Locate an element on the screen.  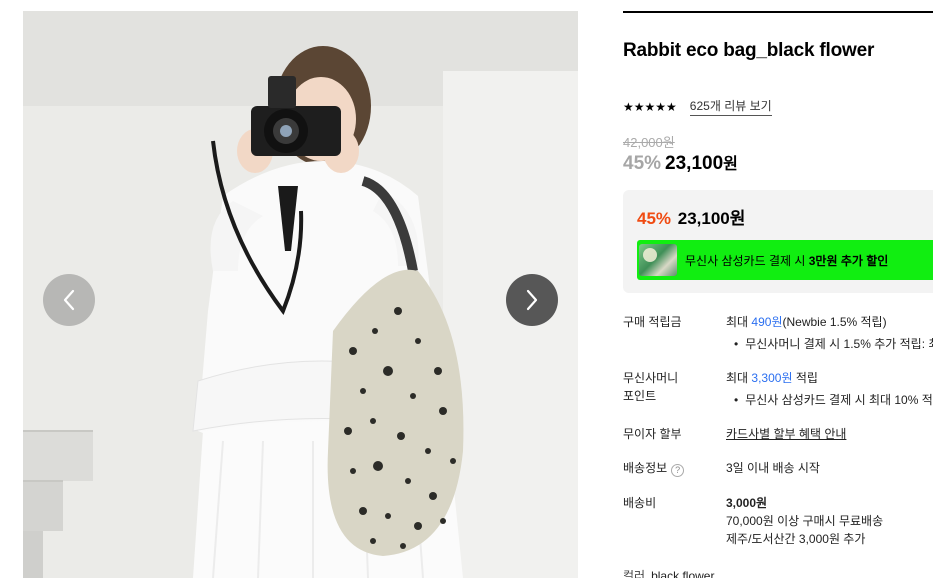
musinsa-points-prefix: 최대 is located at coordinates (739, 378).